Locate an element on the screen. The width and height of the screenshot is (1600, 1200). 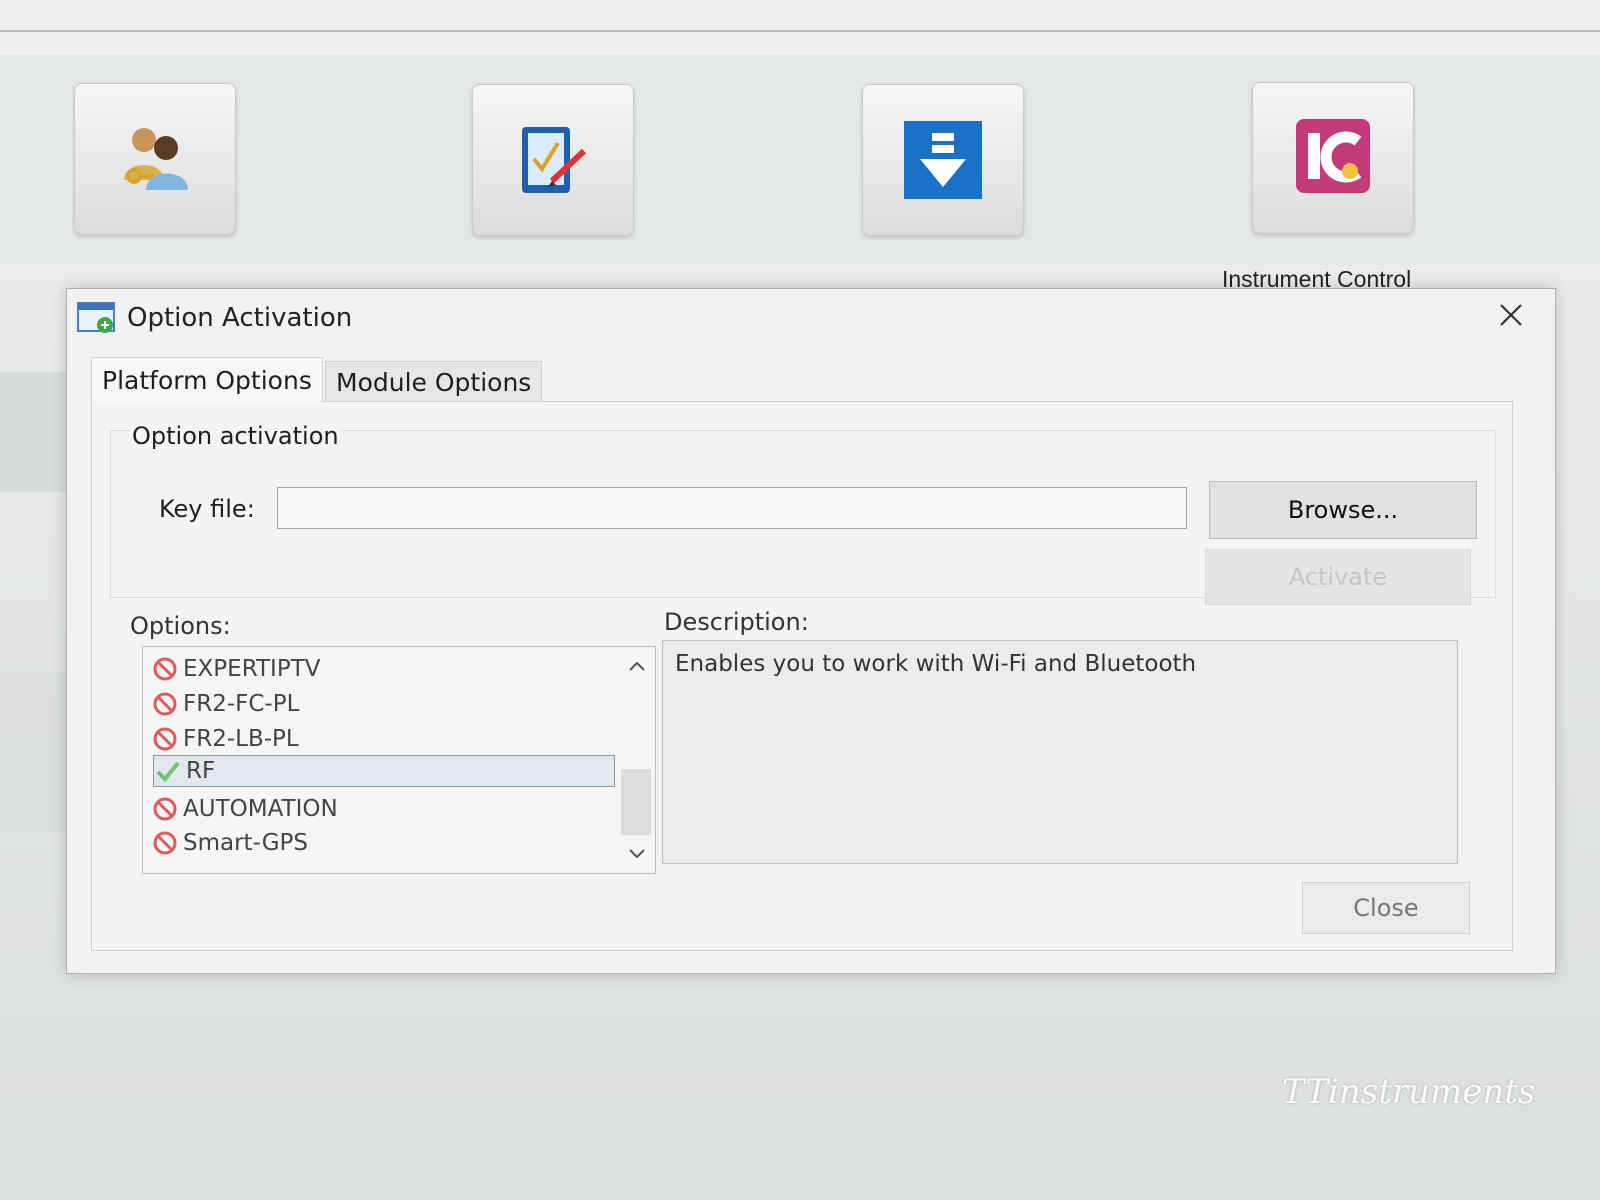
options-scrollbar is located at coordinates (637, 760).